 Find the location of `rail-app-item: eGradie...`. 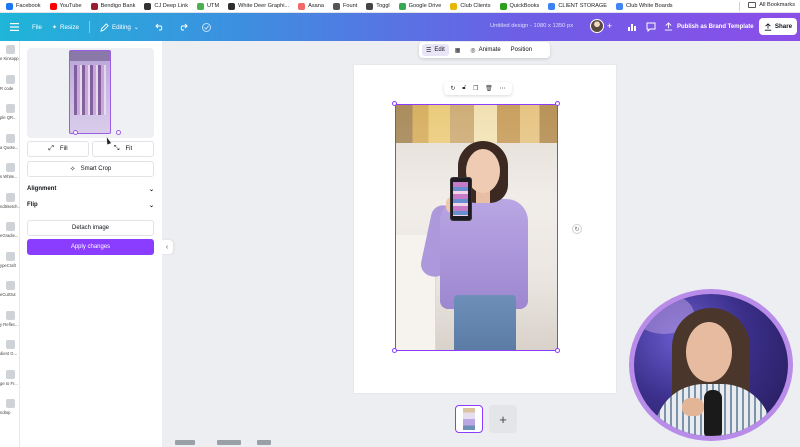

rail-app-item: eGradie... is located at coordinates (10, 230).